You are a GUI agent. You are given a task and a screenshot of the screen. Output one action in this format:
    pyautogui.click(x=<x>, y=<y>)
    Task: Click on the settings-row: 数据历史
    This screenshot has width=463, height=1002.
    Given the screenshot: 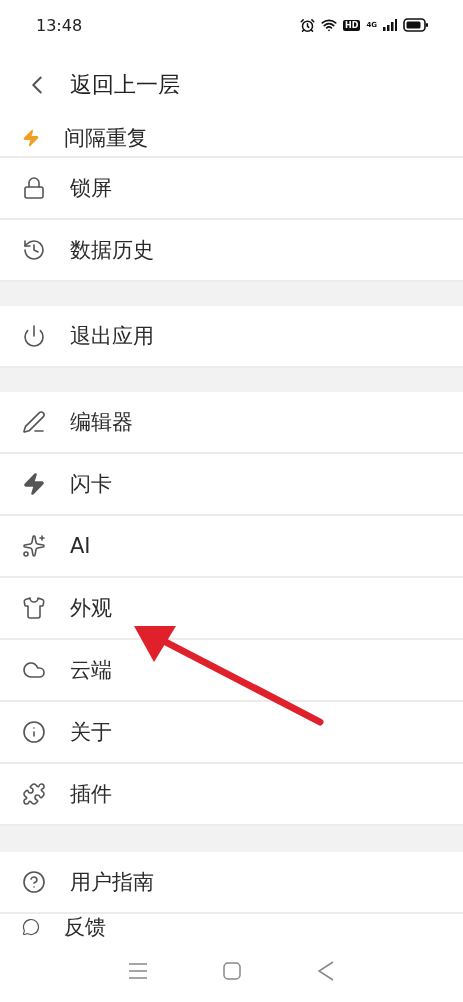 What is the action you would take?
    pyautogui.click(x=231, y=251)
    